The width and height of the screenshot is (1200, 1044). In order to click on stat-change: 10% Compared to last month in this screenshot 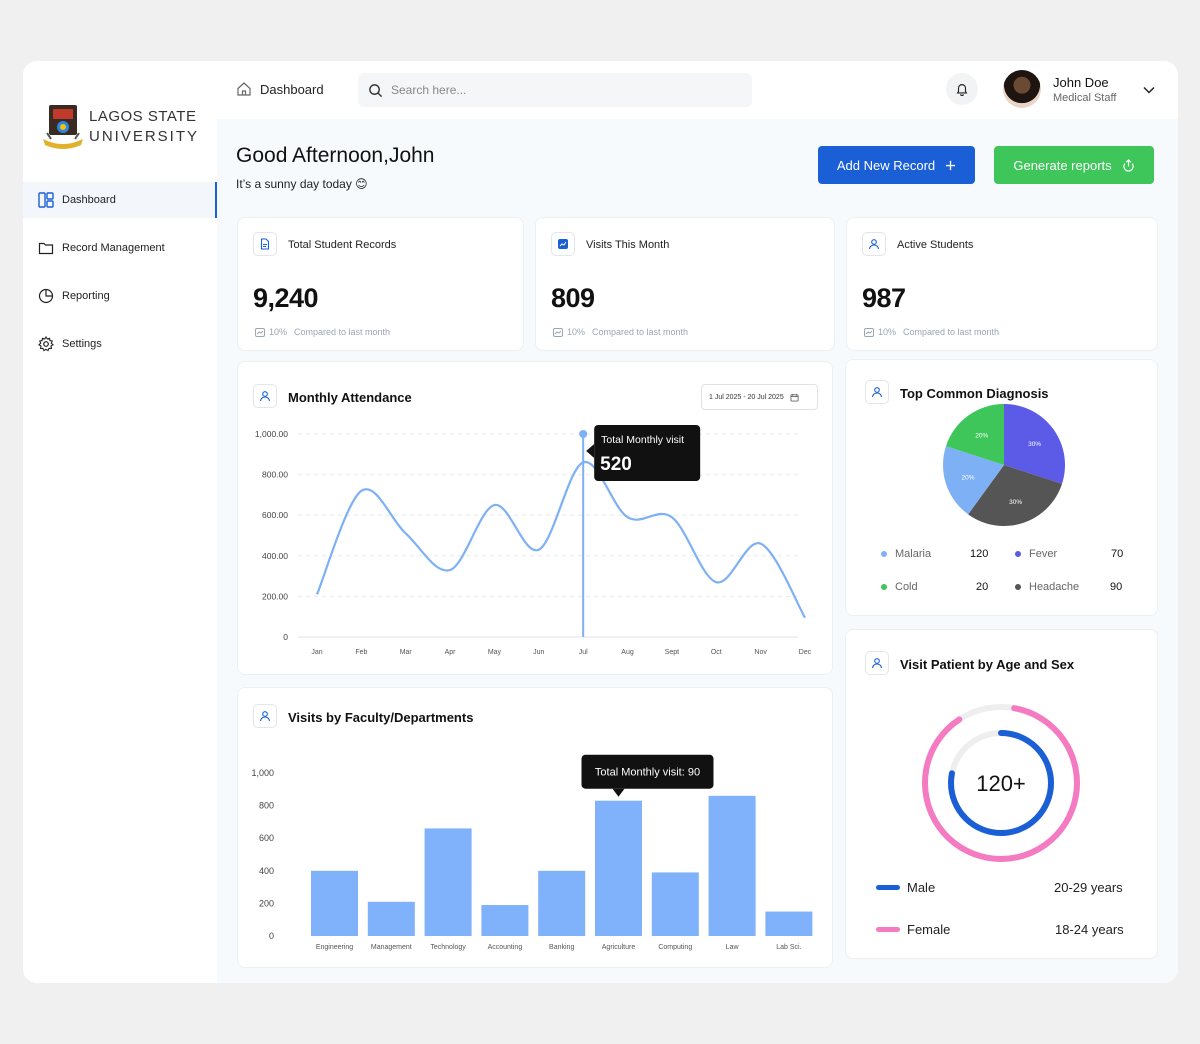, I will do `click(931, 332)`.